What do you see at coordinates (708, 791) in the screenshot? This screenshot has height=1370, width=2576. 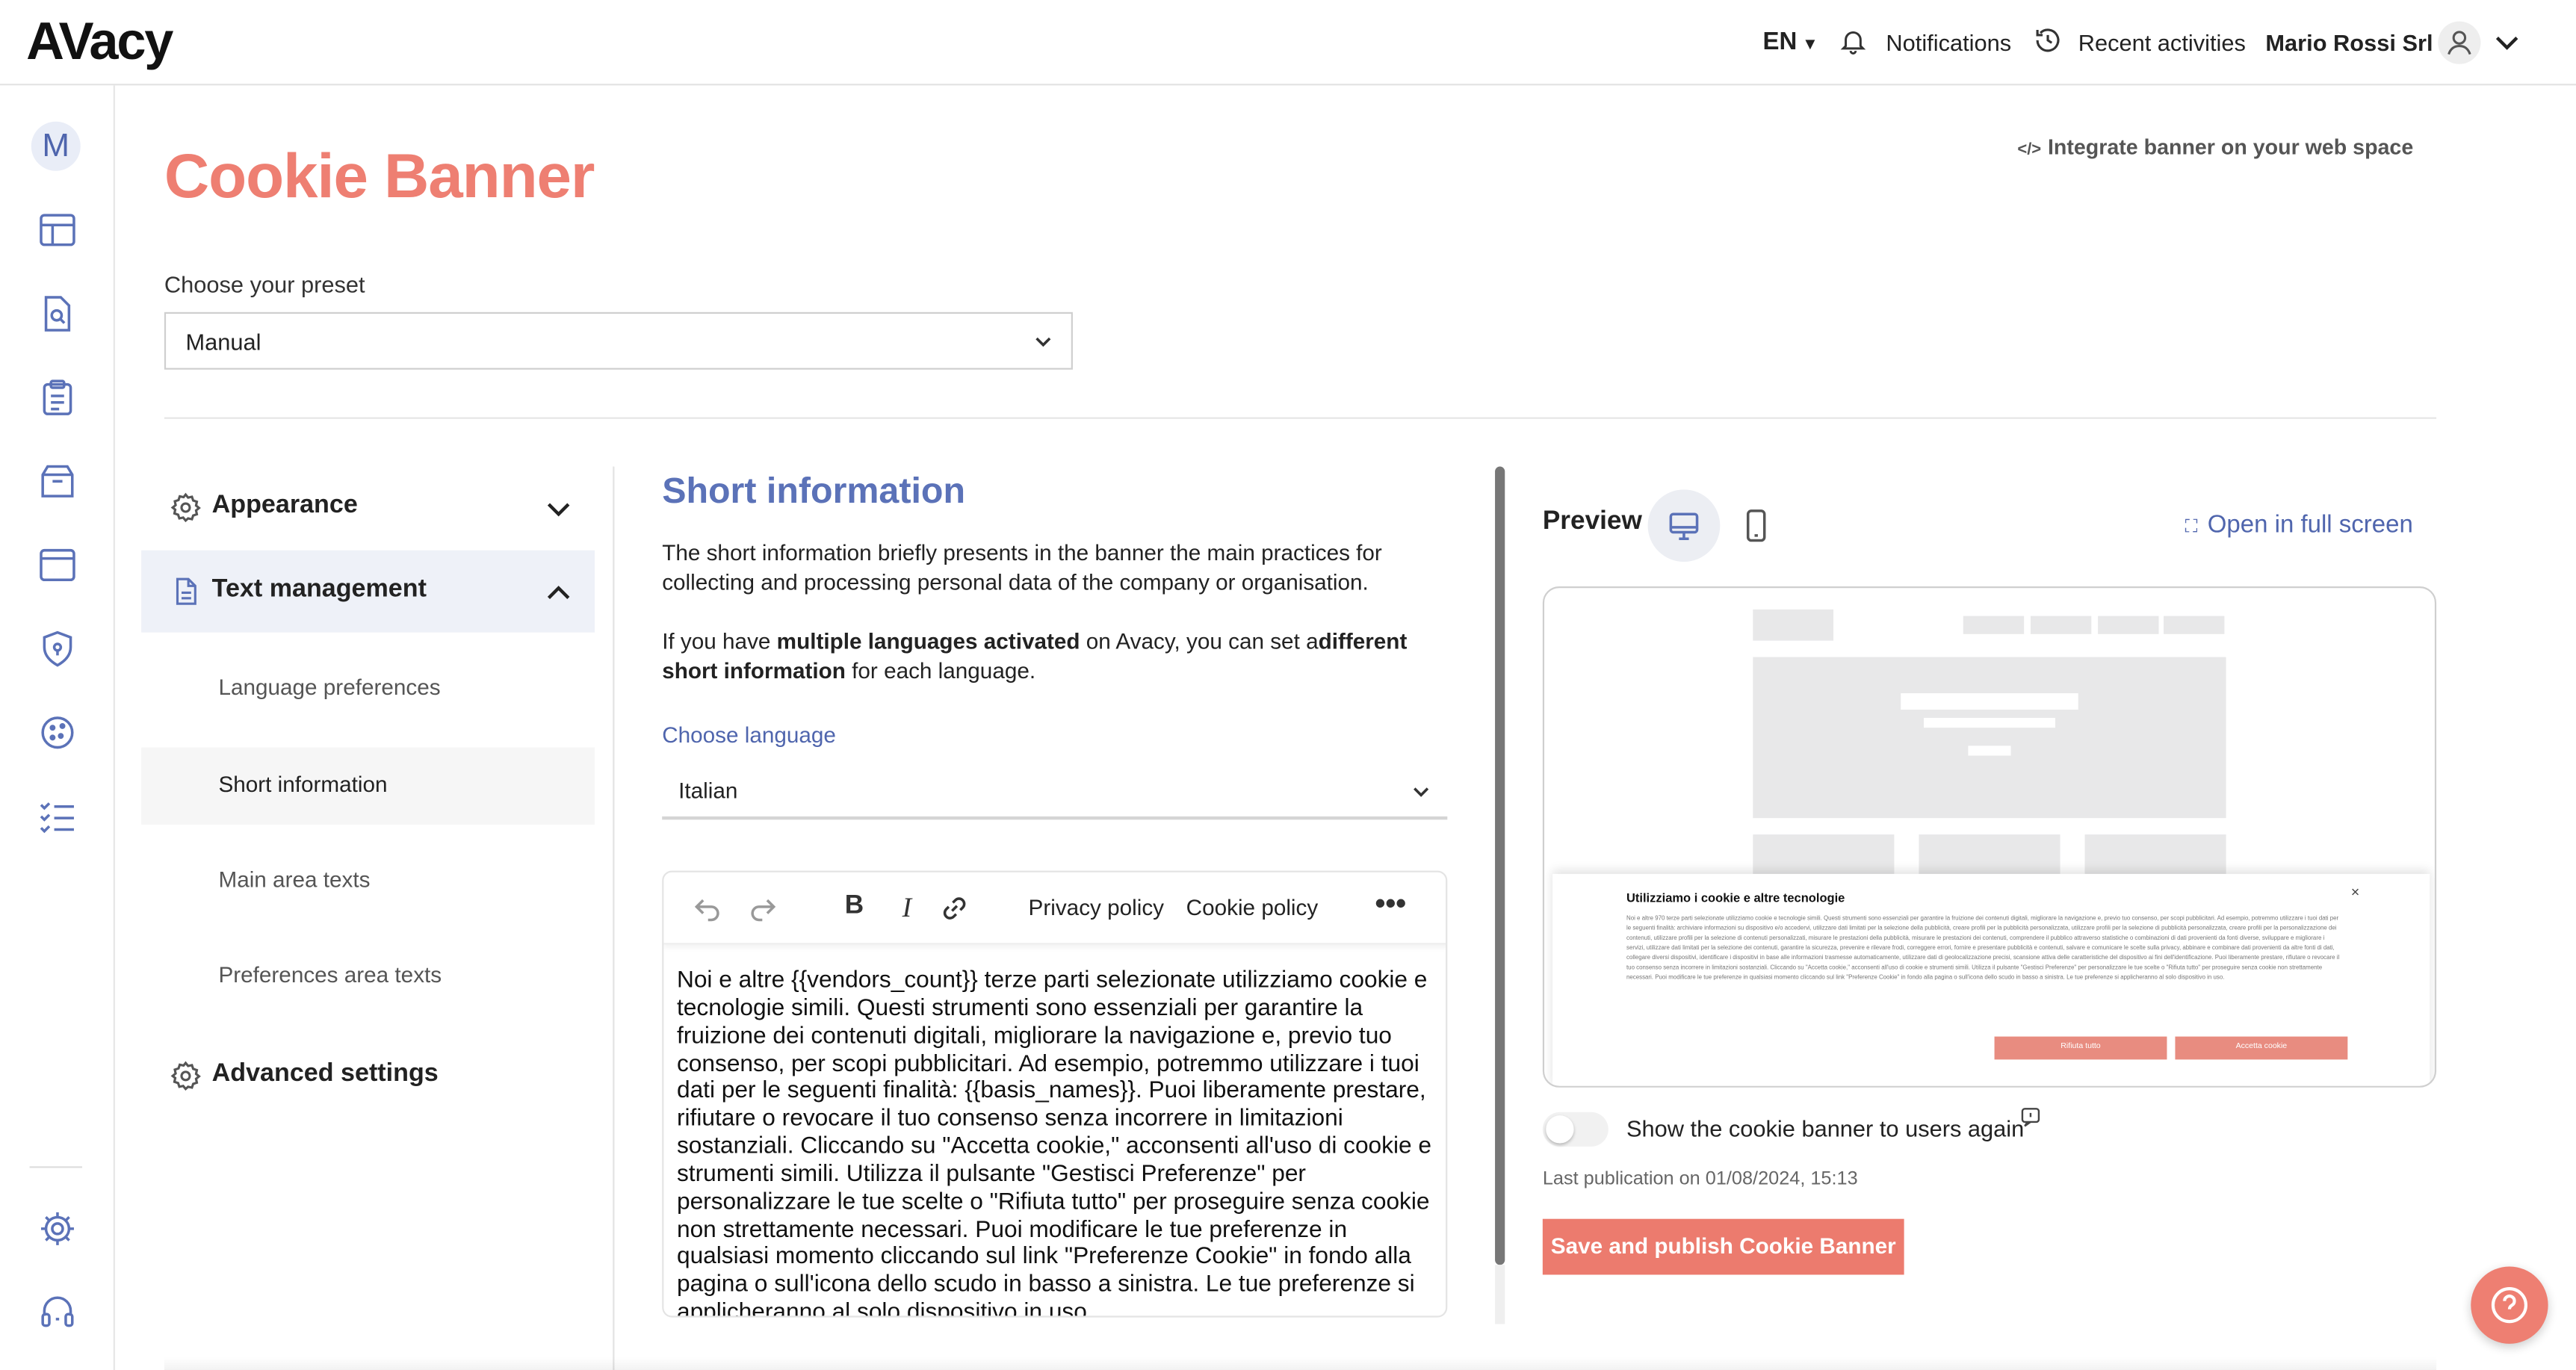 I see `language-value: Italian` at bounding box center [708, 791].